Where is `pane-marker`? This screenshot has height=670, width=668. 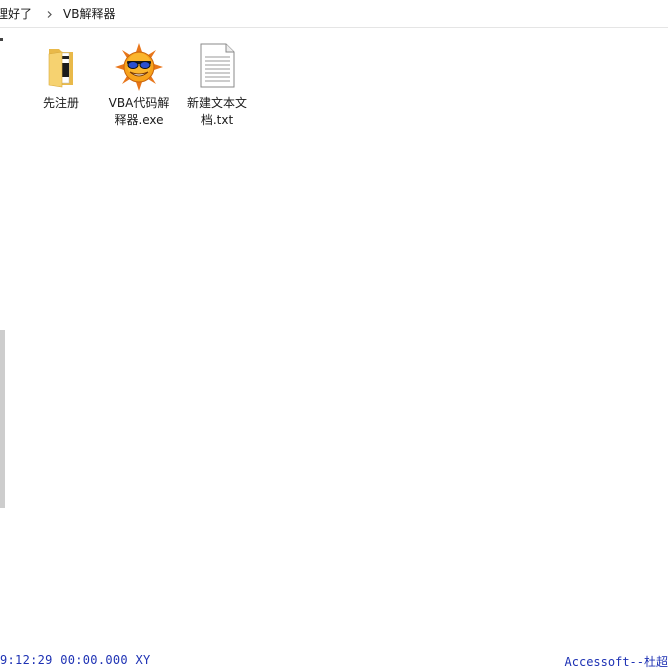 pane-marker is located at coordinates (1, 39).